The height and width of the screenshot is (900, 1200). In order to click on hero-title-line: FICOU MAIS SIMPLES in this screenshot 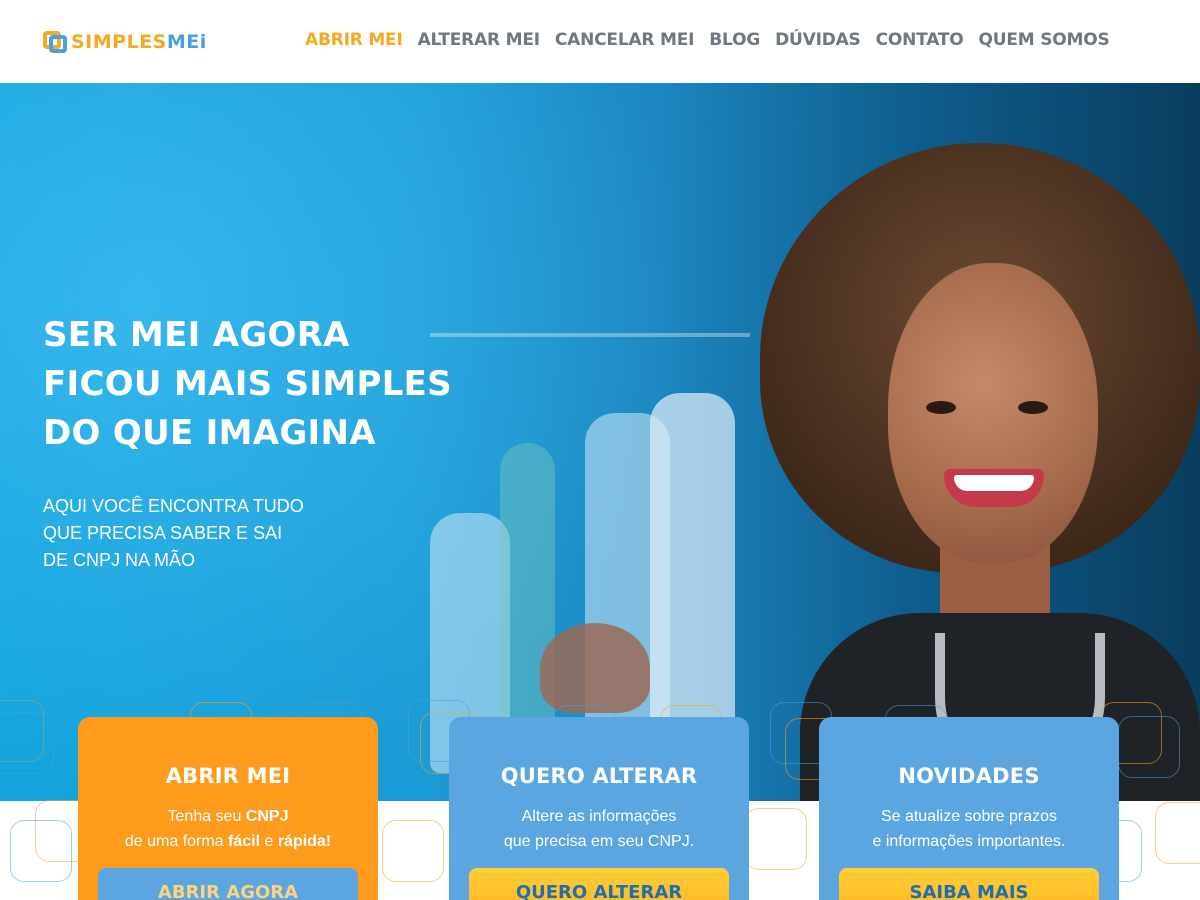, I will do `click(247, 384)`.